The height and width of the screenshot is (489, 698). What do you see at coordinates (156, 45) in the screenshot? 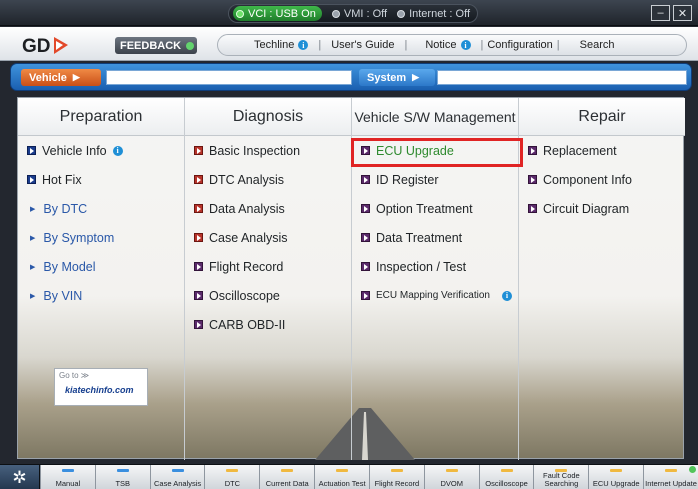
I see `feedback-button: FEEDBACK` at bounding box center [156, 45].